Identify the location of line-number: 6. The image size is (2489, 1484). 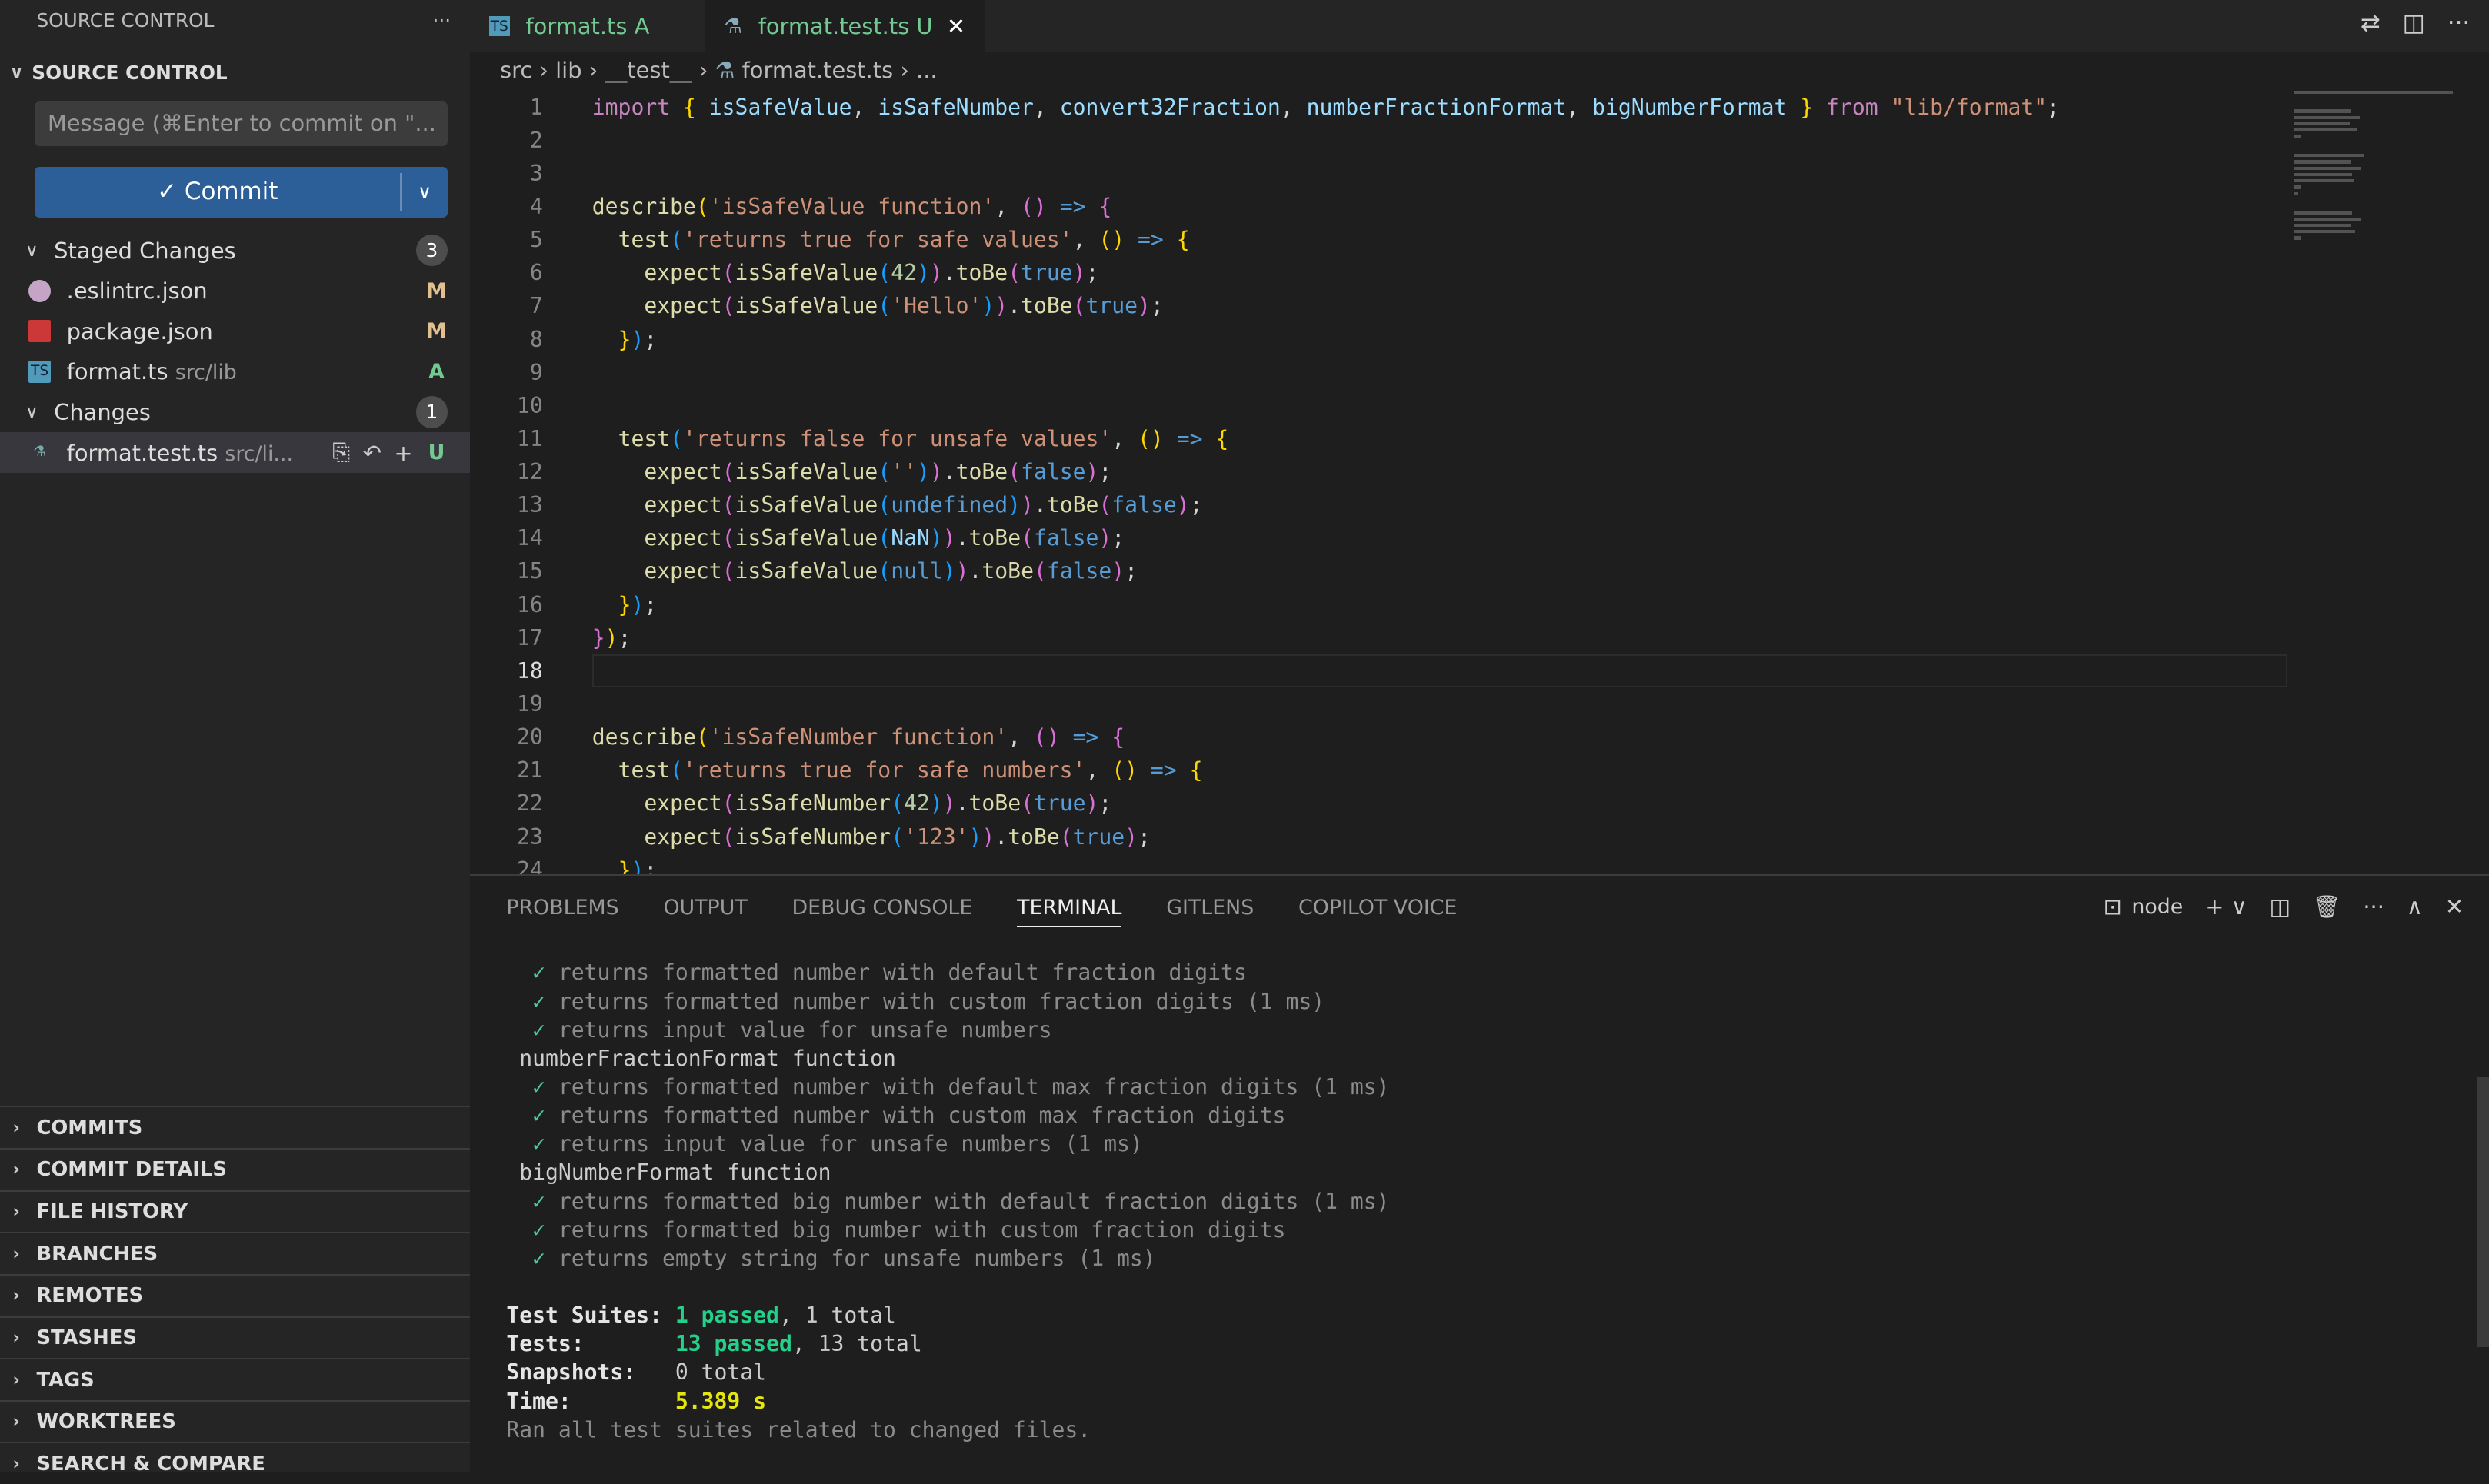
(536, 273).